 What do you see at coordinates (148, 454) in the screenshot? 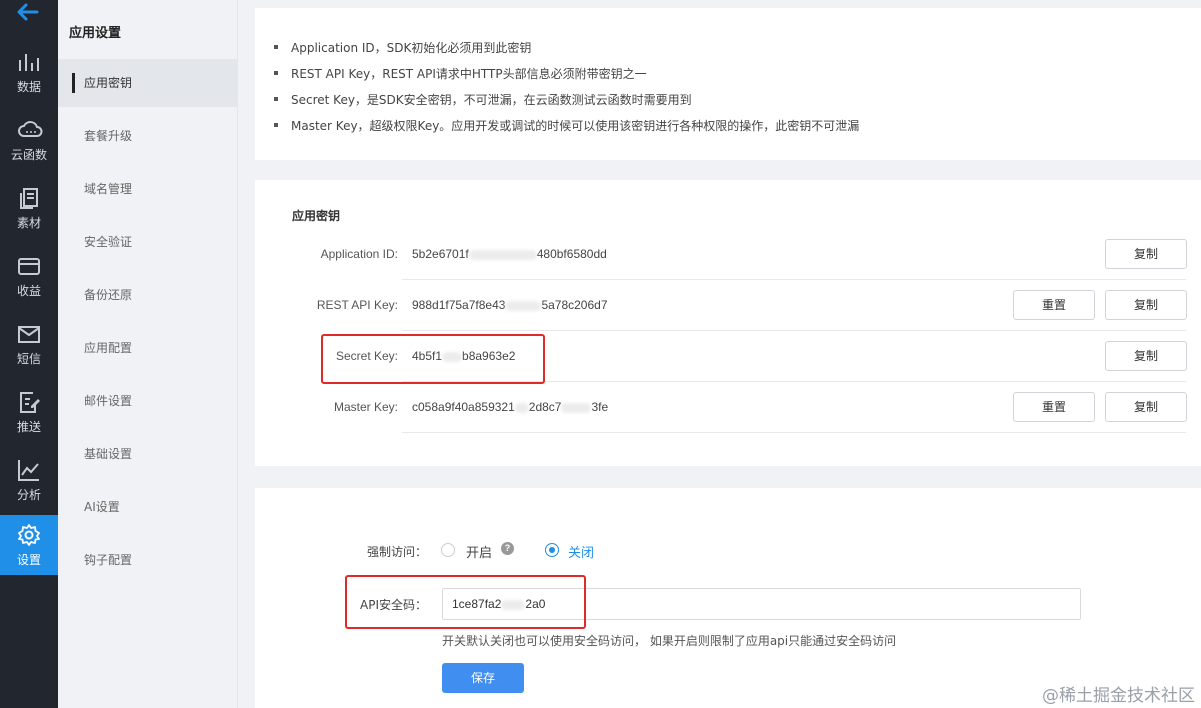
I see `subnav-item-basic: 基础设置` at bounding box center [148, 454].